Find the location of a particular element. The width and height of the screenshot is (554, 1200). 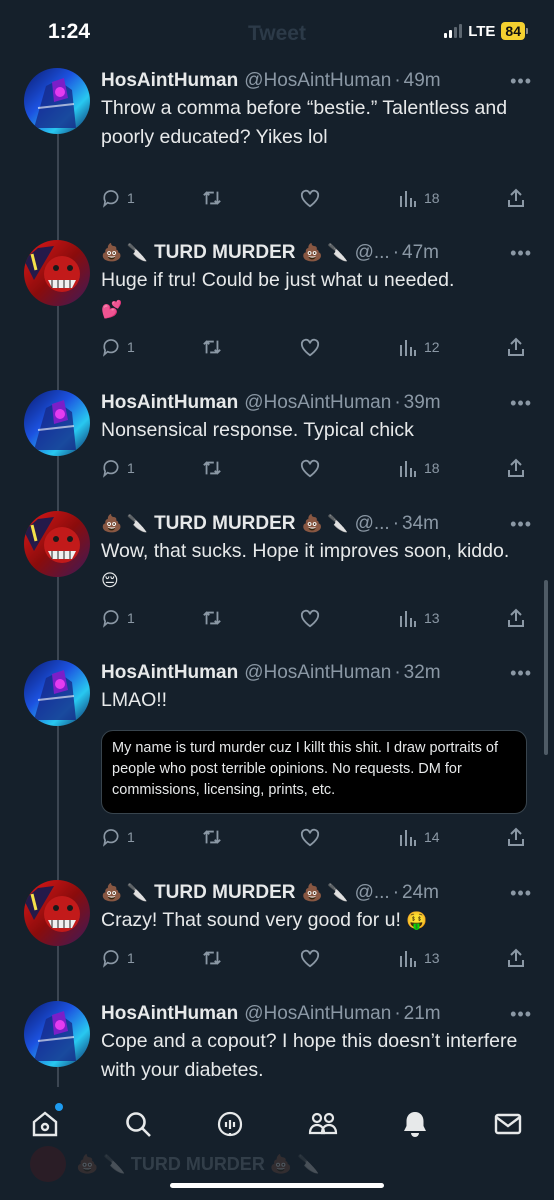

timestamp: 34m is located at coordinates (420, 524).